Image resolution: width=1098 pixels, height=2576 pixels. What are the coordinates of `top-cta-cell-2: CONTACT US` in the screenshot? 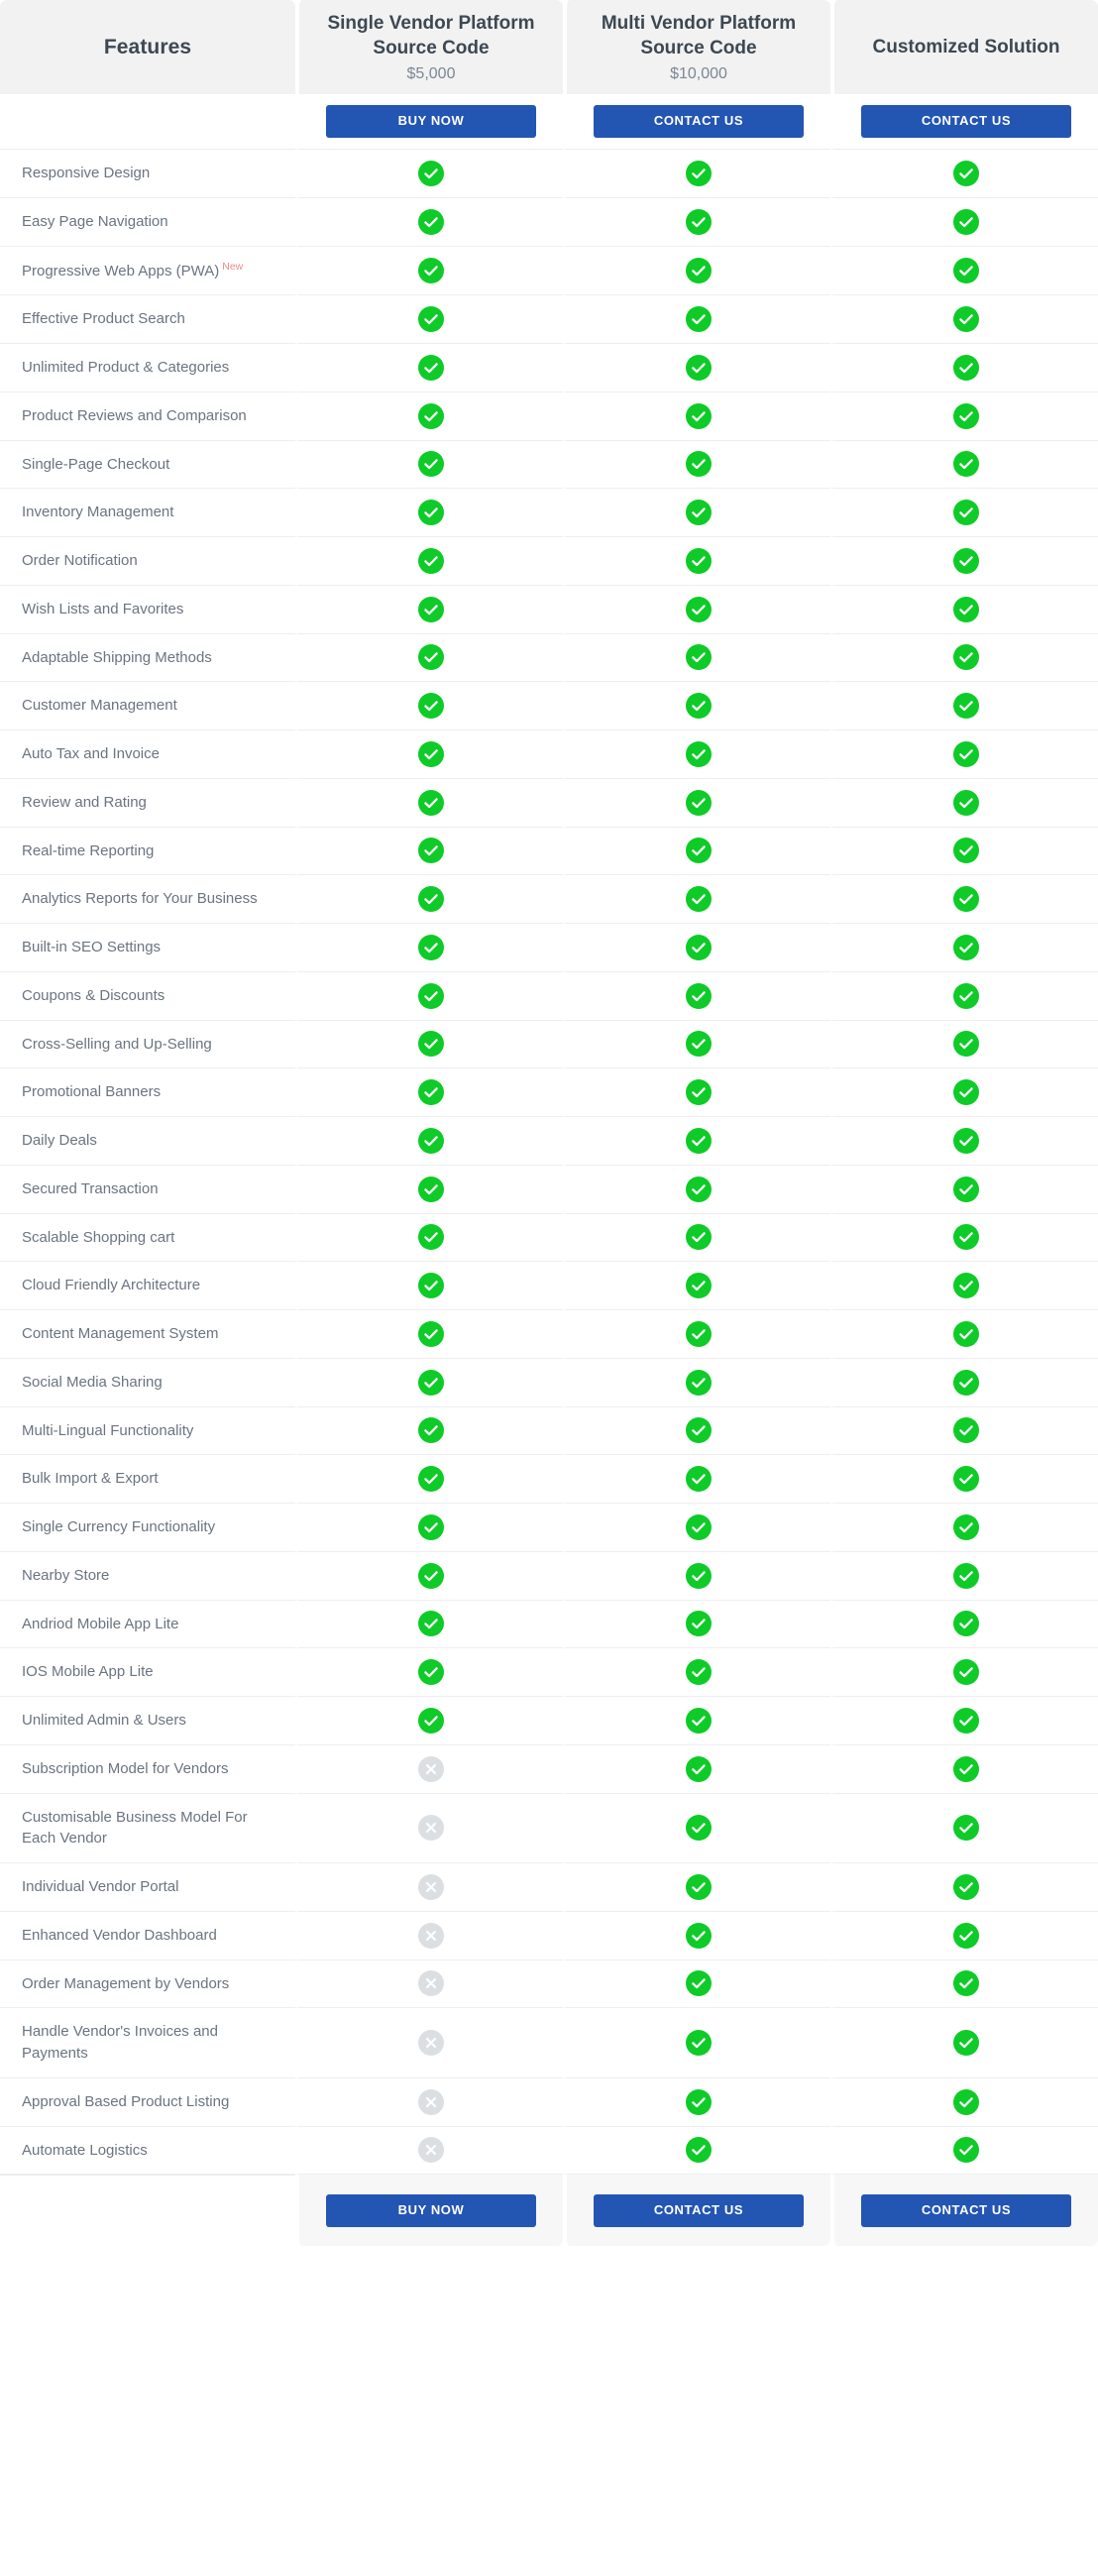 It's located at (964, 122).